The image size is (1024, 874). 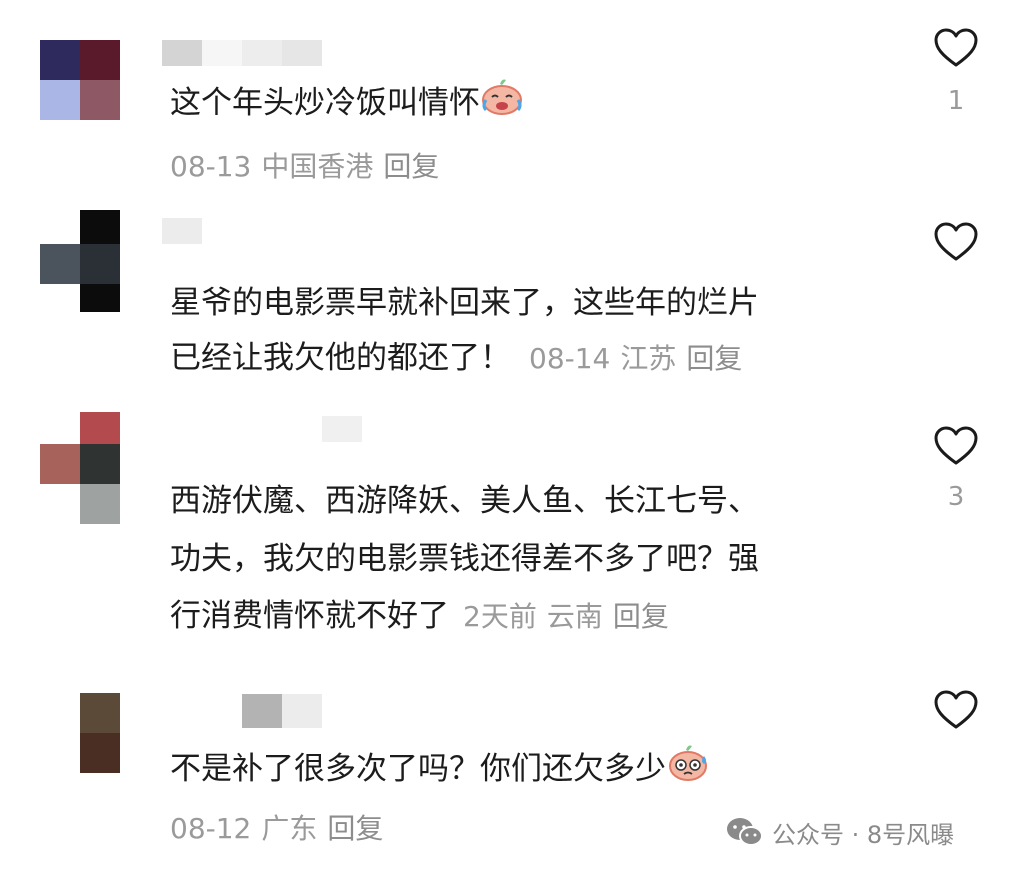 What do you see at coordinates (419, 616) in the screenshot?
I see `comment-text-line: 行消费情怀就不好了 2天前 云南 回复` at bounding box center [419, 616].